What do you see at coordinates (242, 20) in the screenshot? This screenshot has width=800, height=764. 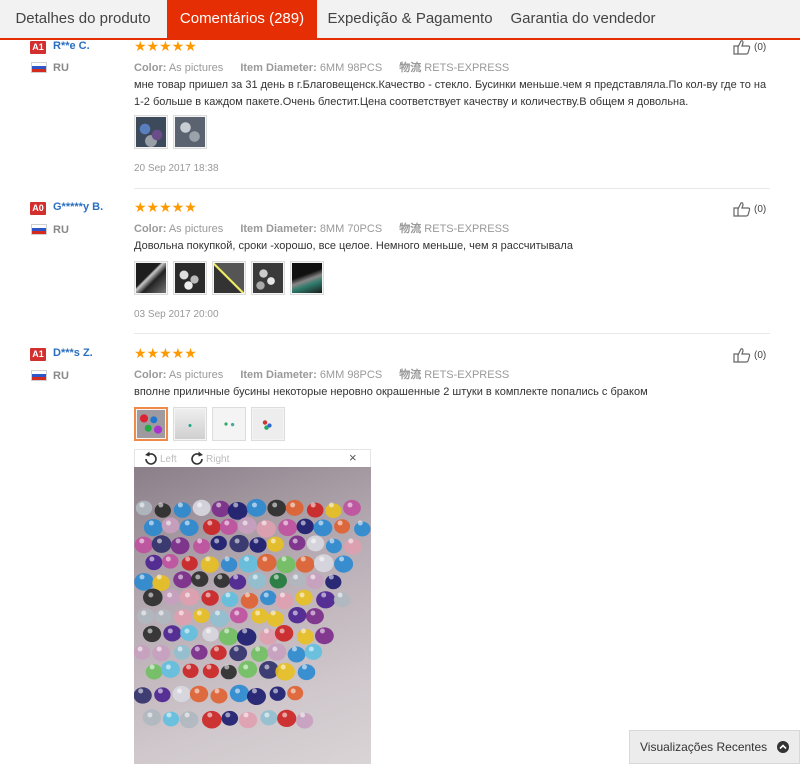 I see `tab-reviews: Comentários (289)` at bounding box center [242, 20].